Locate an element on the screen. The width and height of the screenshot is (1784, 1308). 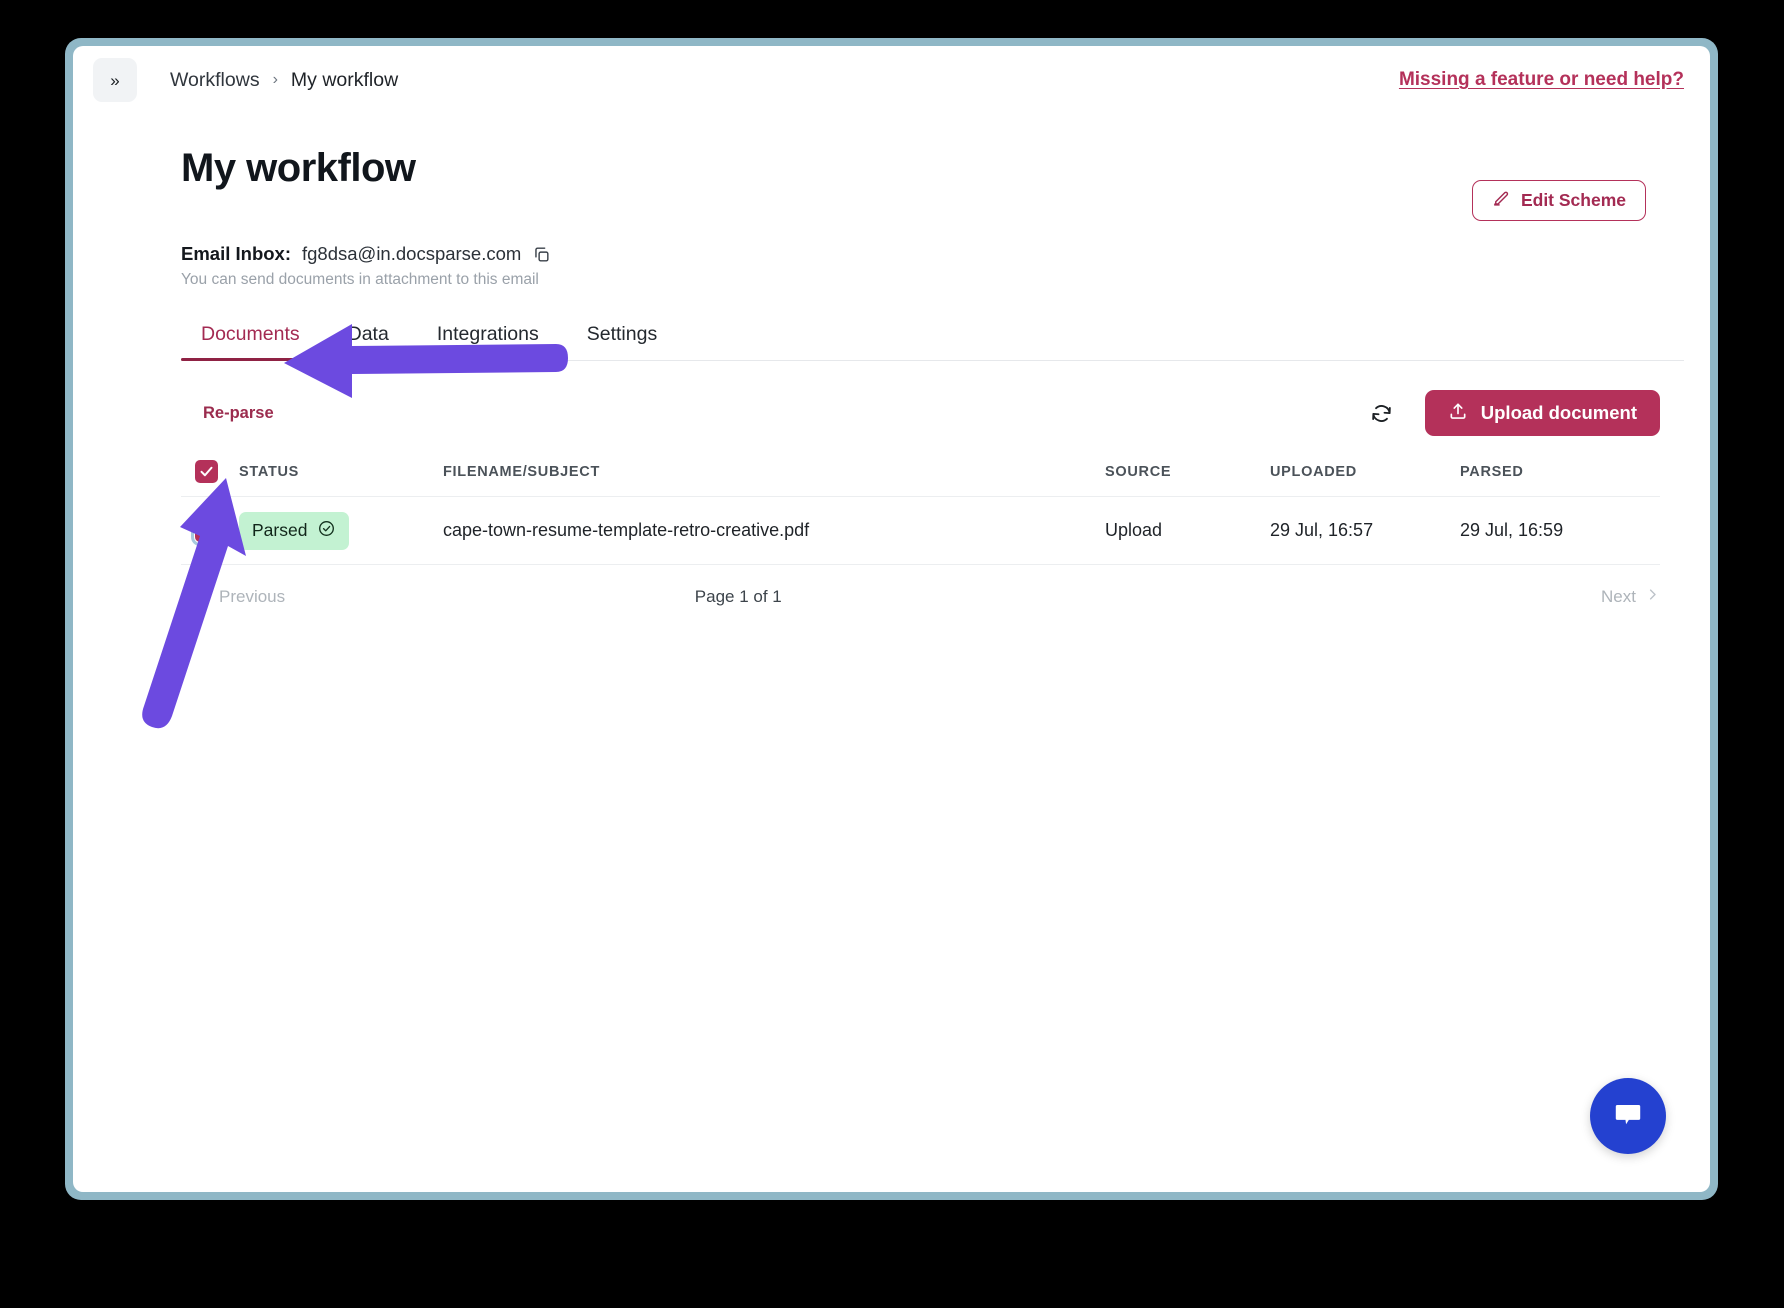
status-badge: Parsed is located at coordinates (294, 530).